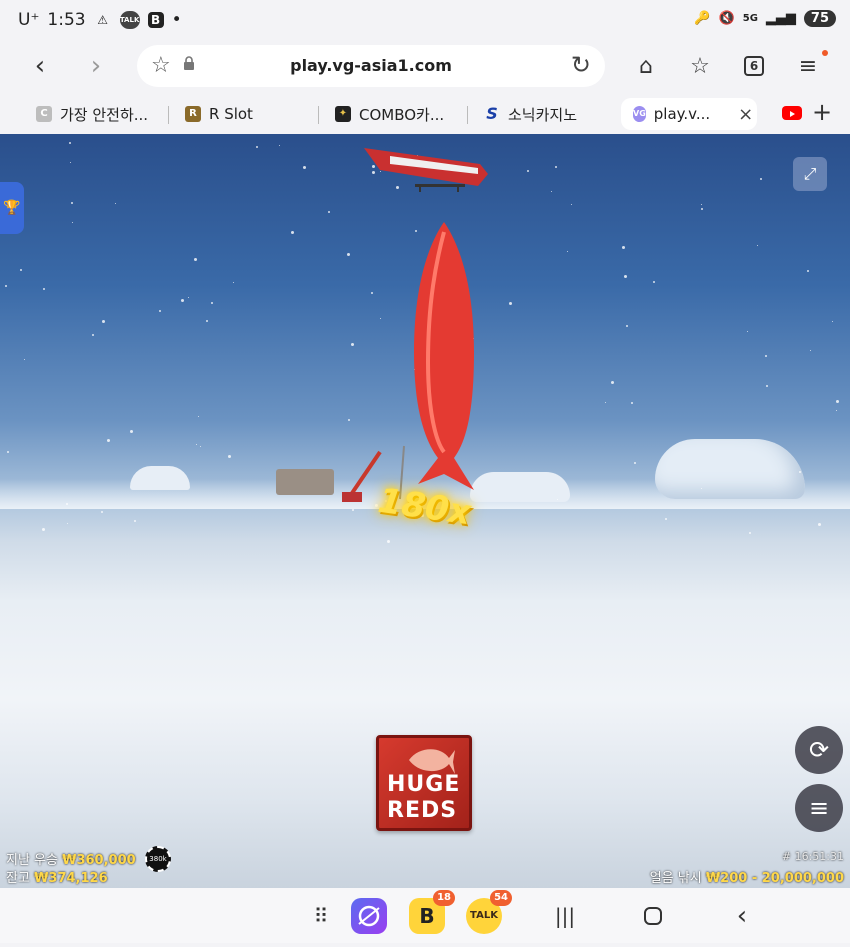  Describe the element at coordinates (520, 487) in the screenshot. I see `ice-block` at that location.